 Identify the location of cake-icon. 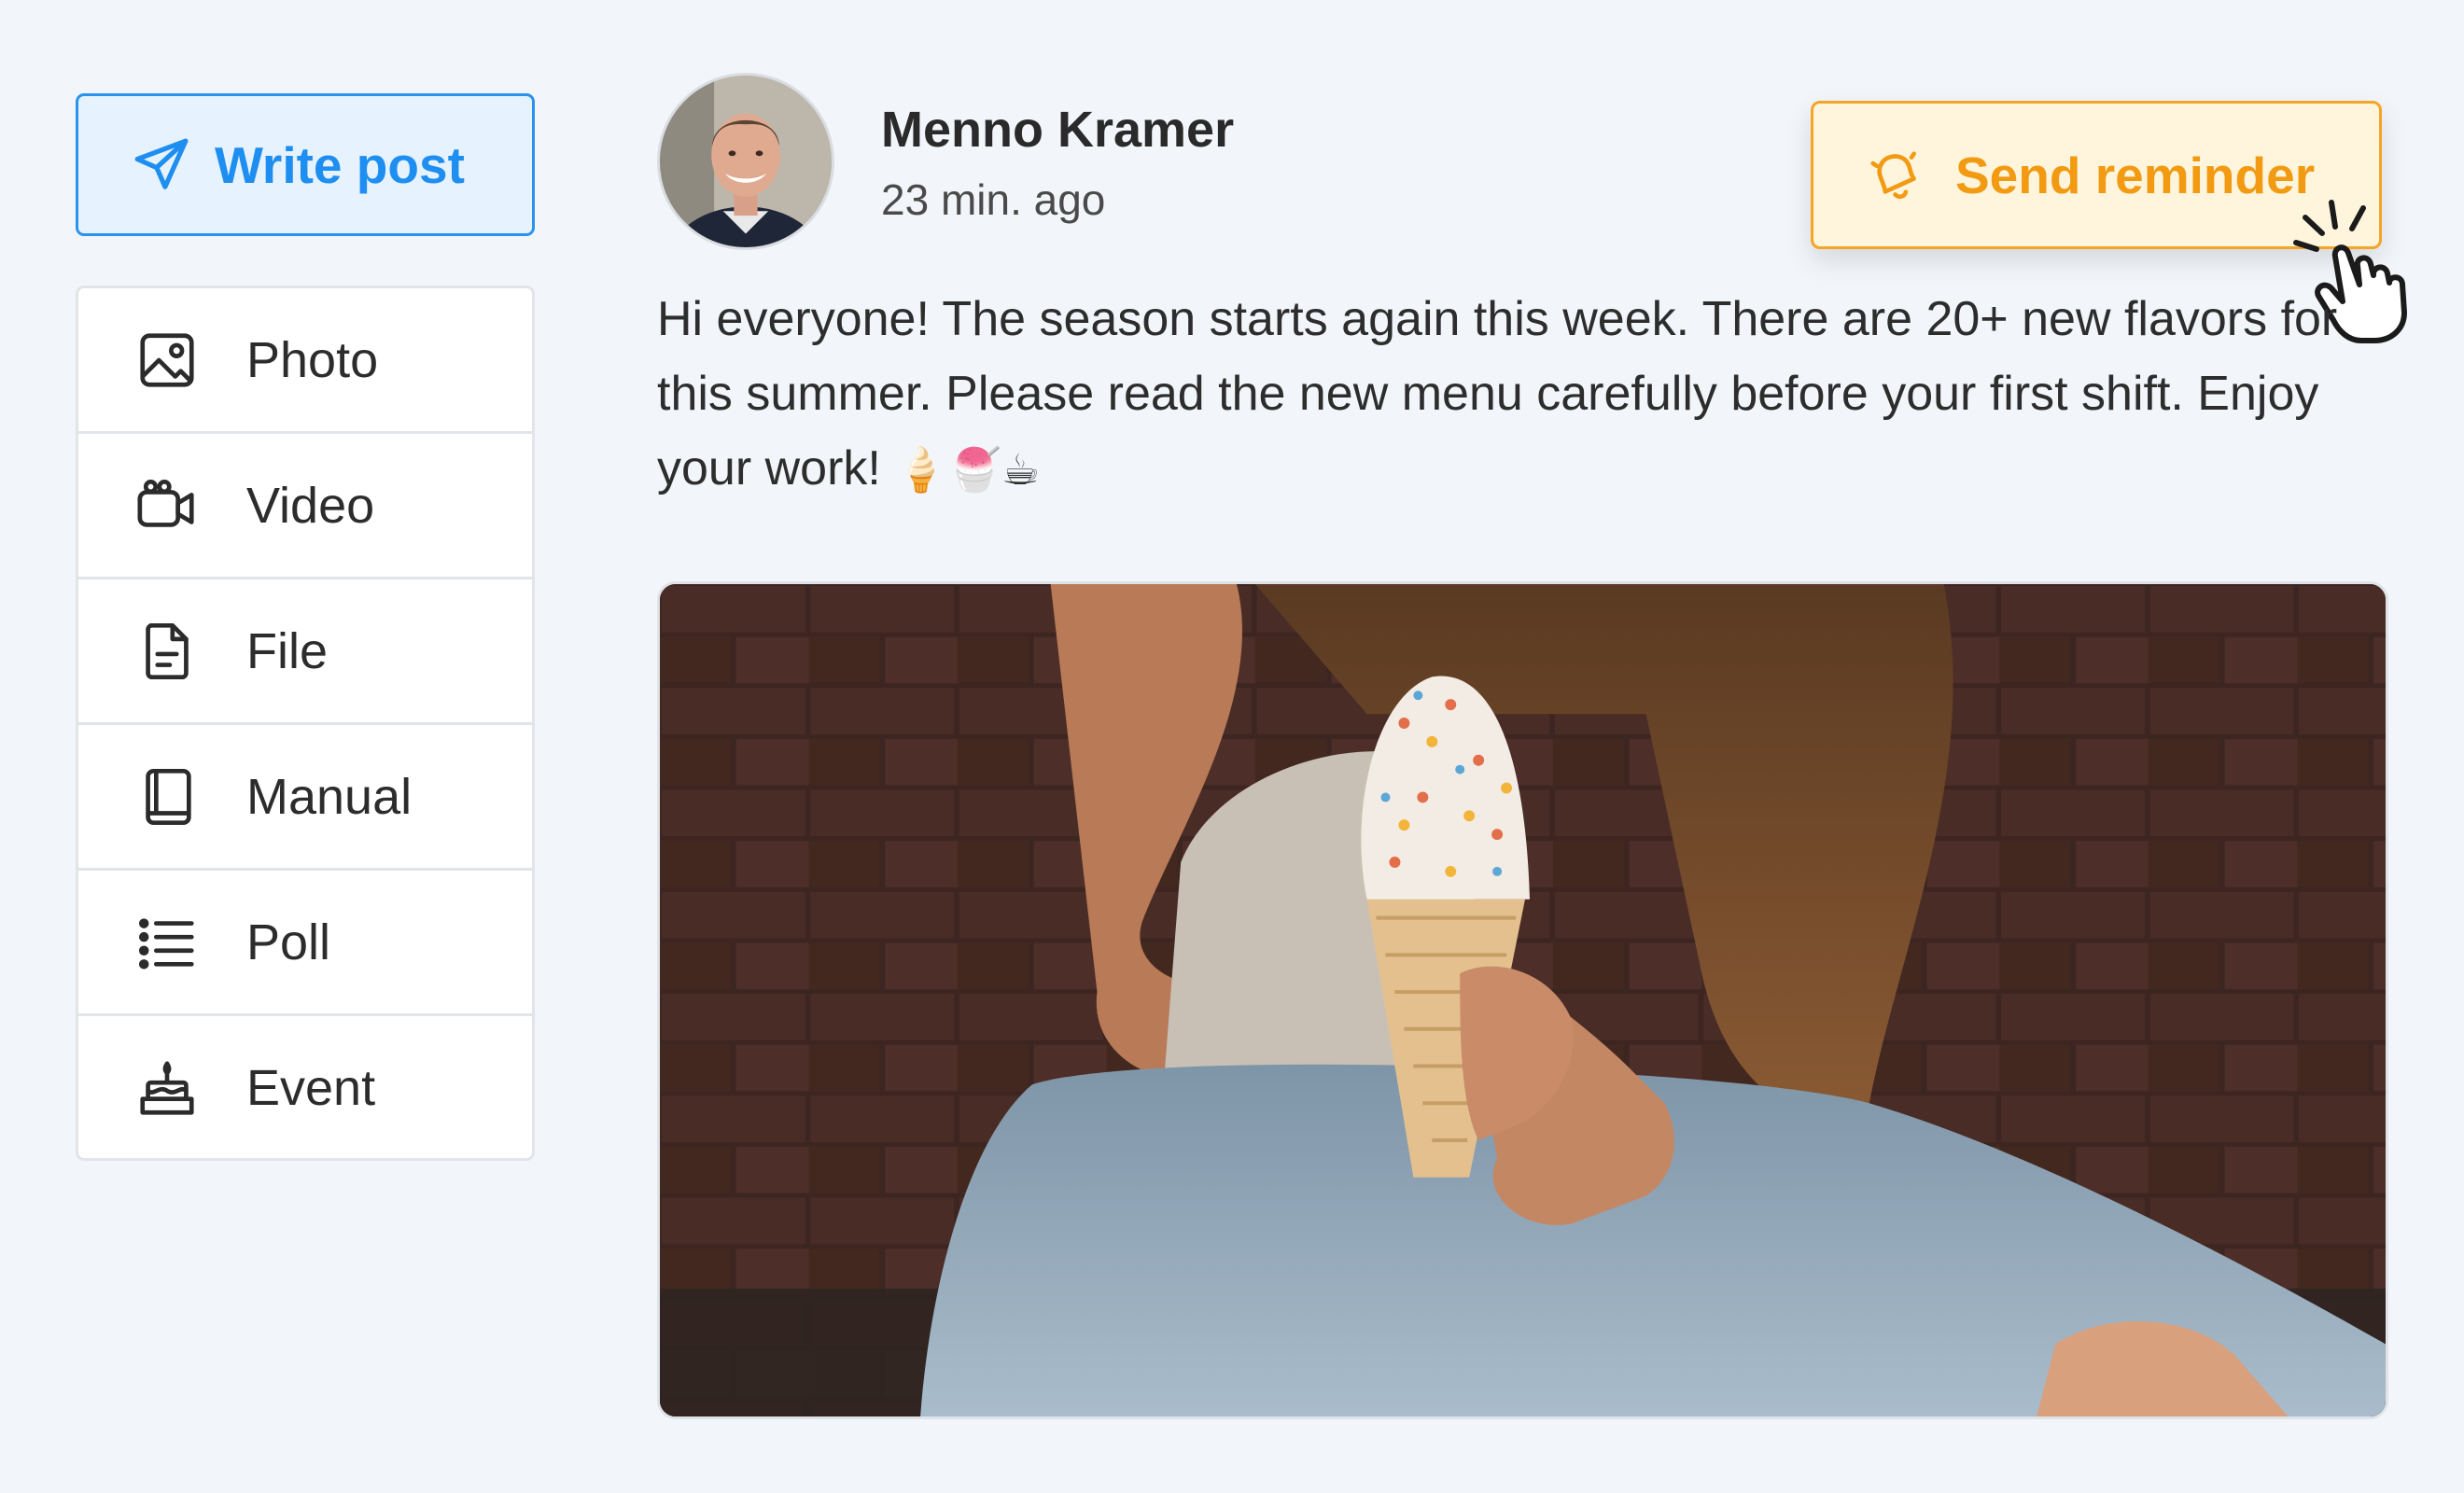
(167, 1088).